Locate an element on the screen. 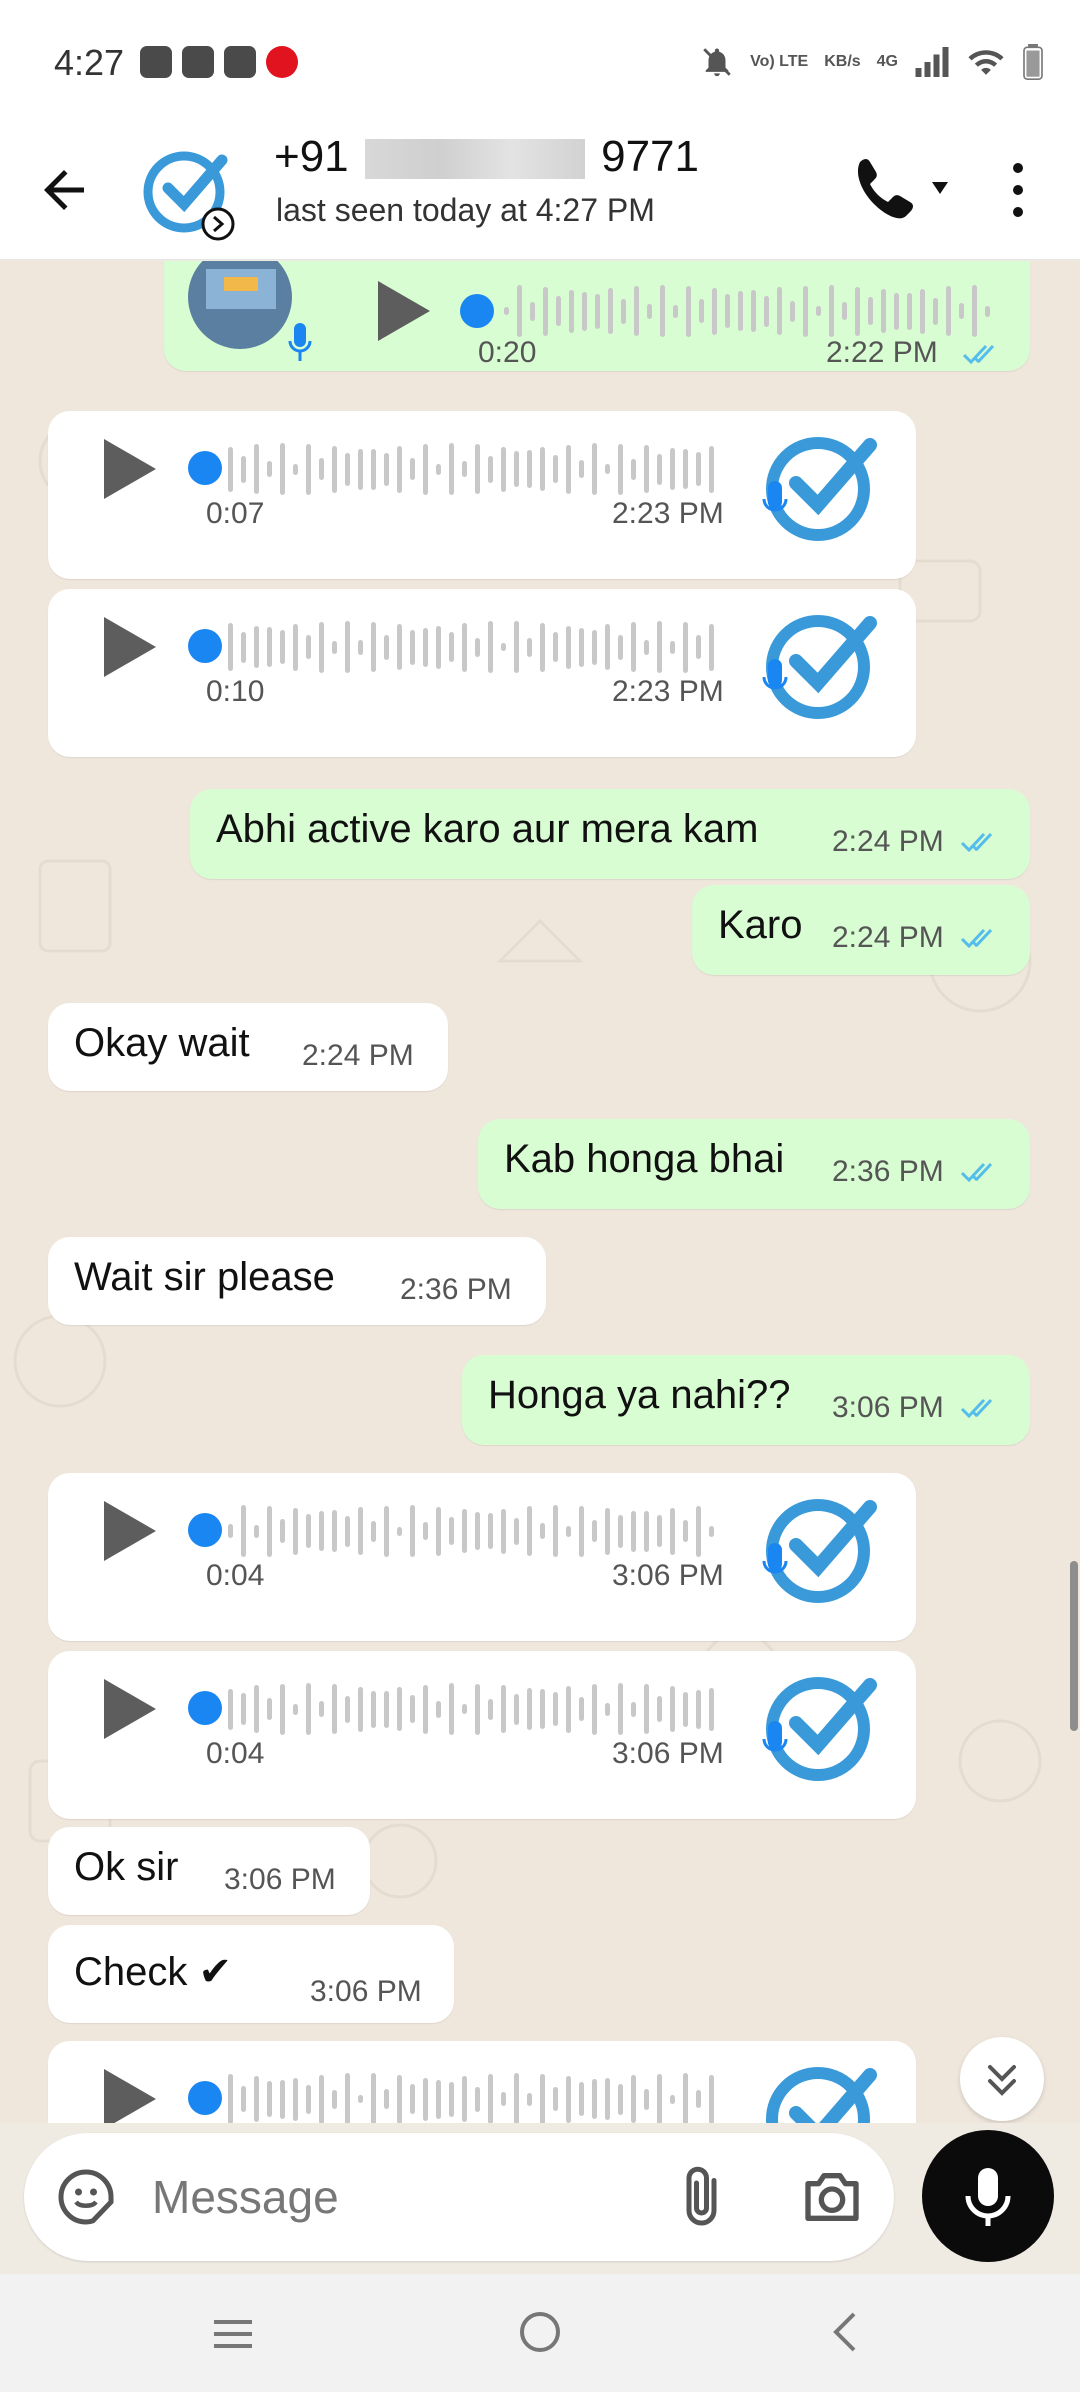 The width and height of the screenshot is (1080, 2392). text-message-incoming: Wait sir please 2:36 PM is located at coordinates (297, 1281).